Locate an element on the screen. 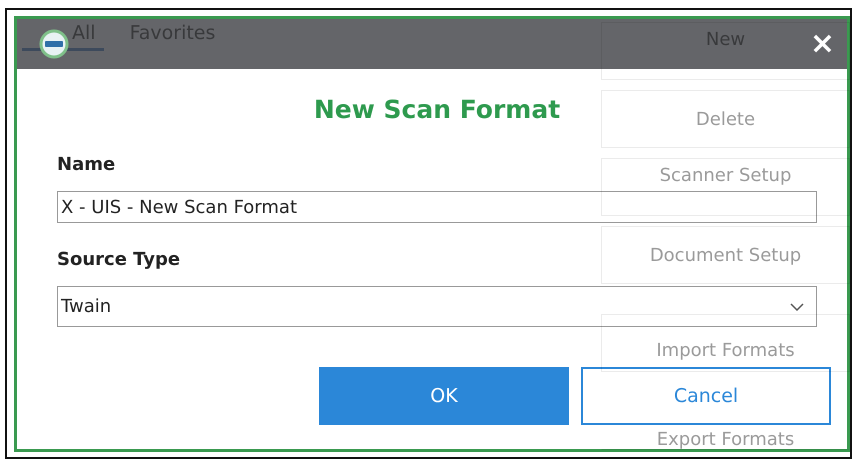  background-button: Document Setup is located at coordinates (725, 255).